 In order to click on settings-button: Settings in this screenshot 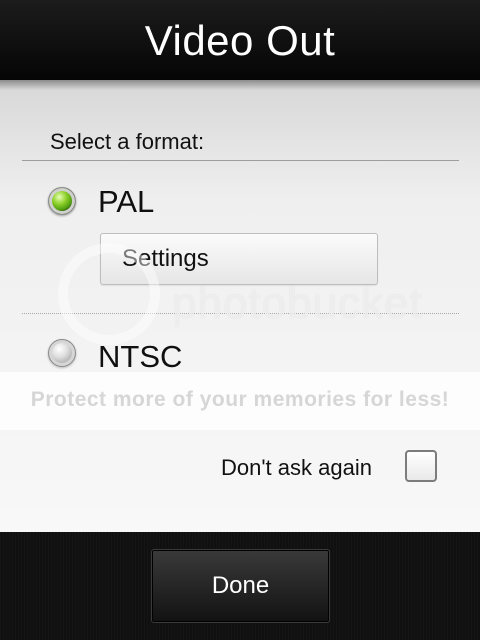, I will do `click(239, 259)`.